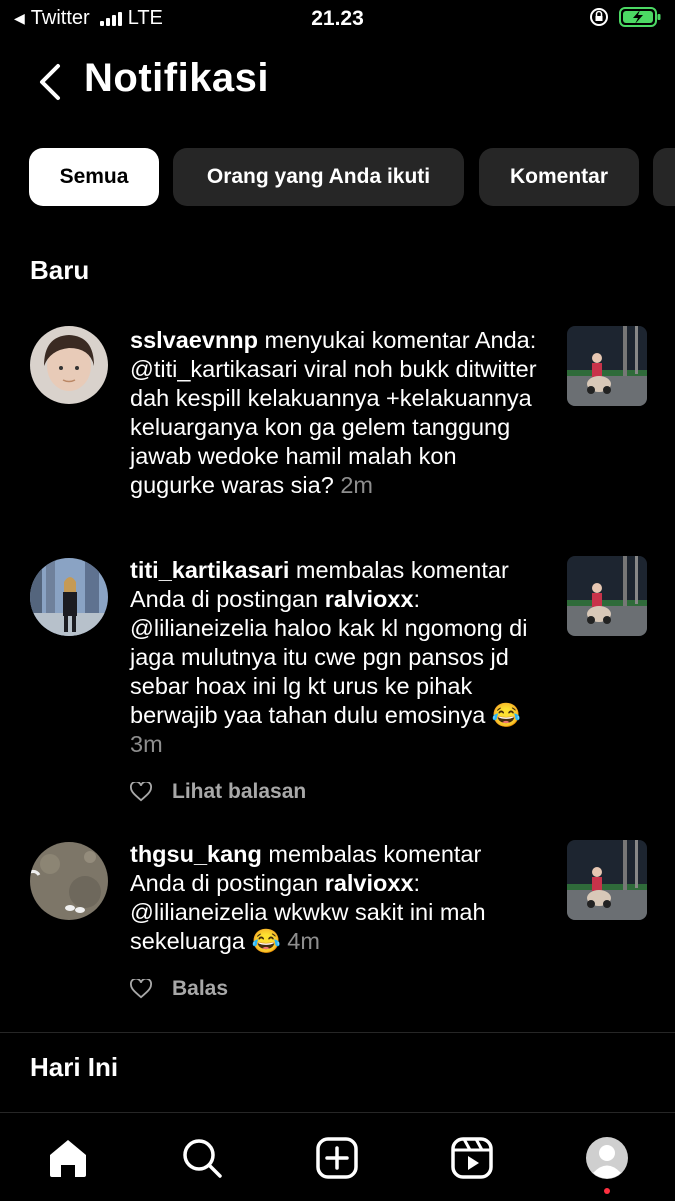 This screenshot has height=1201, width=675. Describe the element at coordinates (94, 177) in the screenshot. I see `filter-chip-all: Semua` at that location.